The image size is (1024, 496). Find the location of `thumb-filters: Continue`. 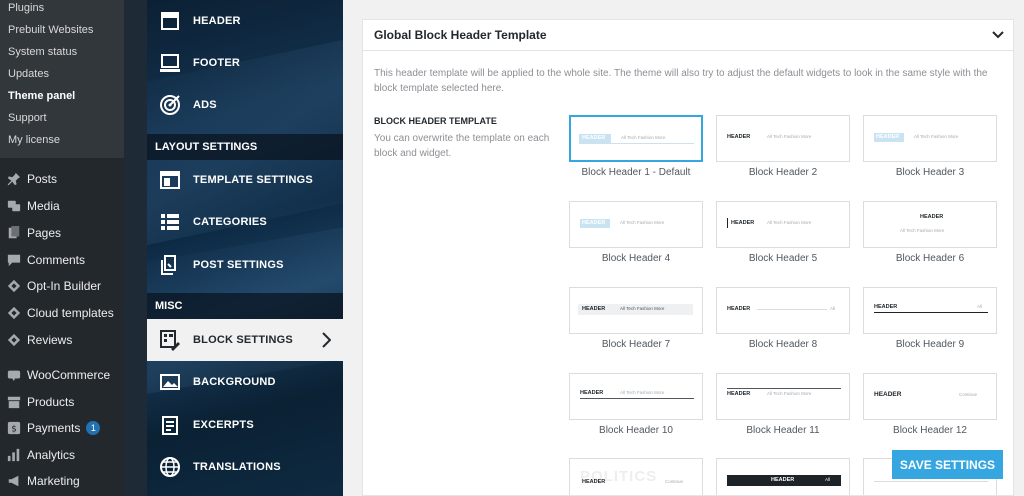

thumb-filters: Continue is located at coordinates (674, 481).